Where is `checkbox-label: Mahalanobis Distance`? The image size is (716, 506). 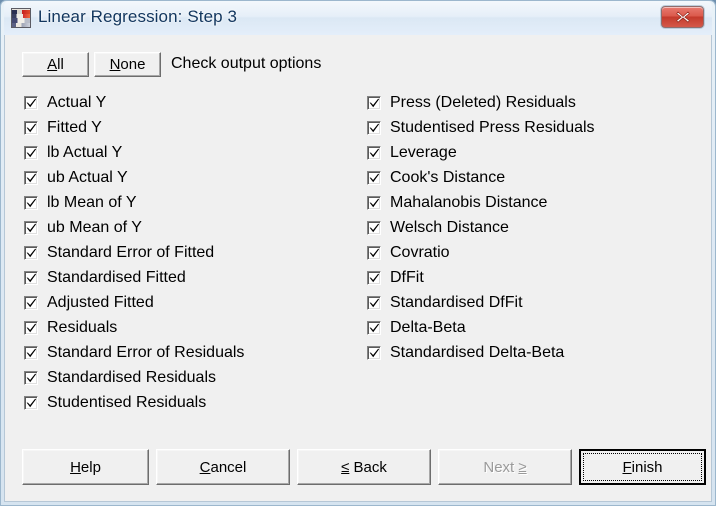
checkbox-label: Mahalanobis Distance is located at coordinates (469, 202).